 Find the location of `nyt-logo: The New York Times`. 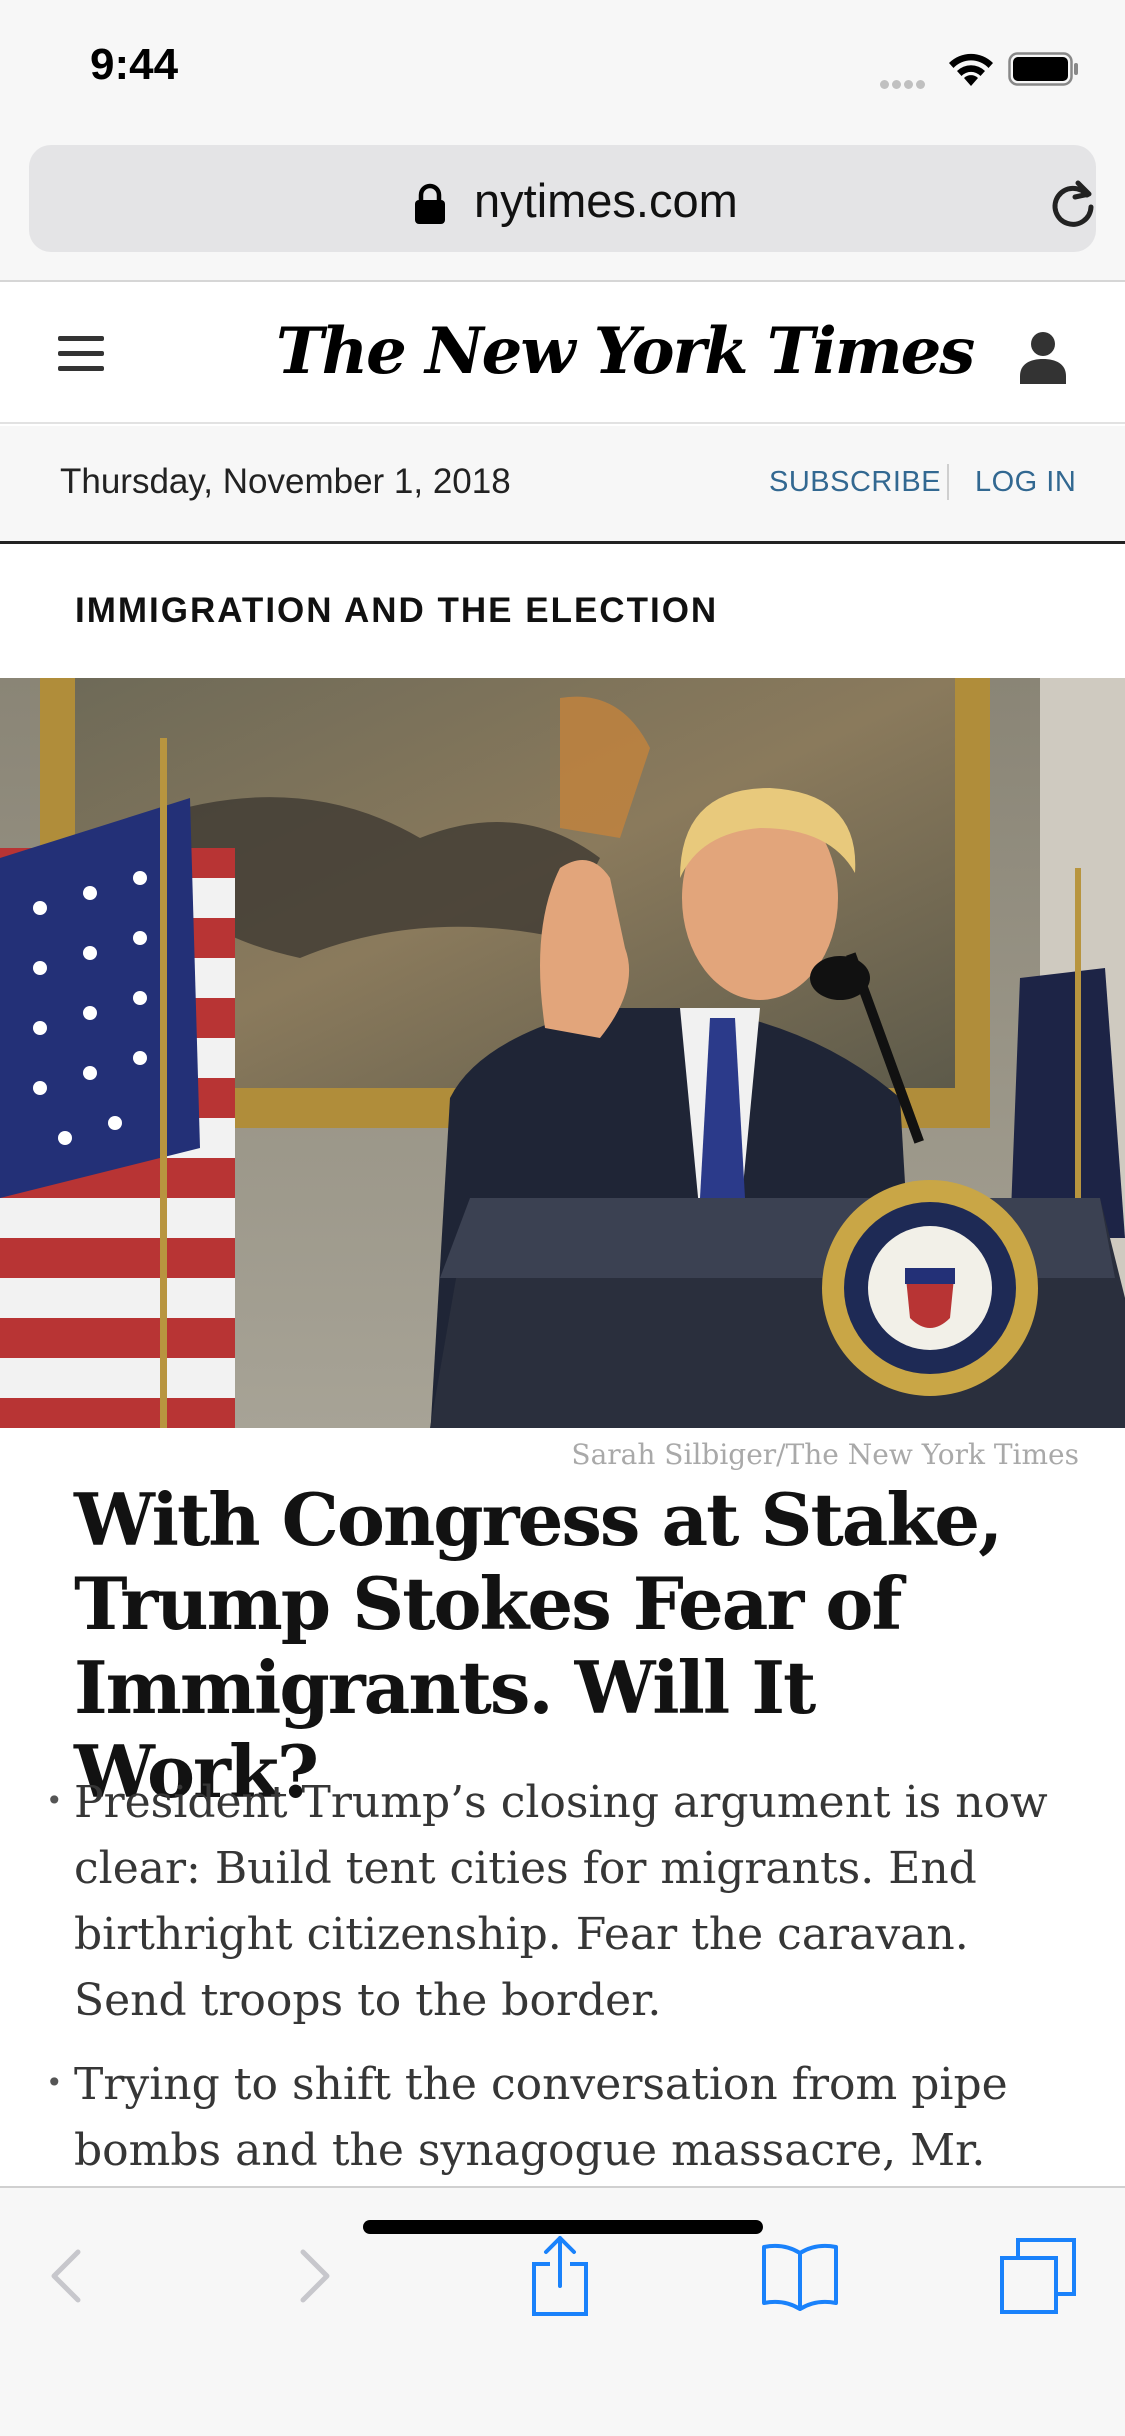

nyt-logo: The New York Times is located at coordinates (625, 351).